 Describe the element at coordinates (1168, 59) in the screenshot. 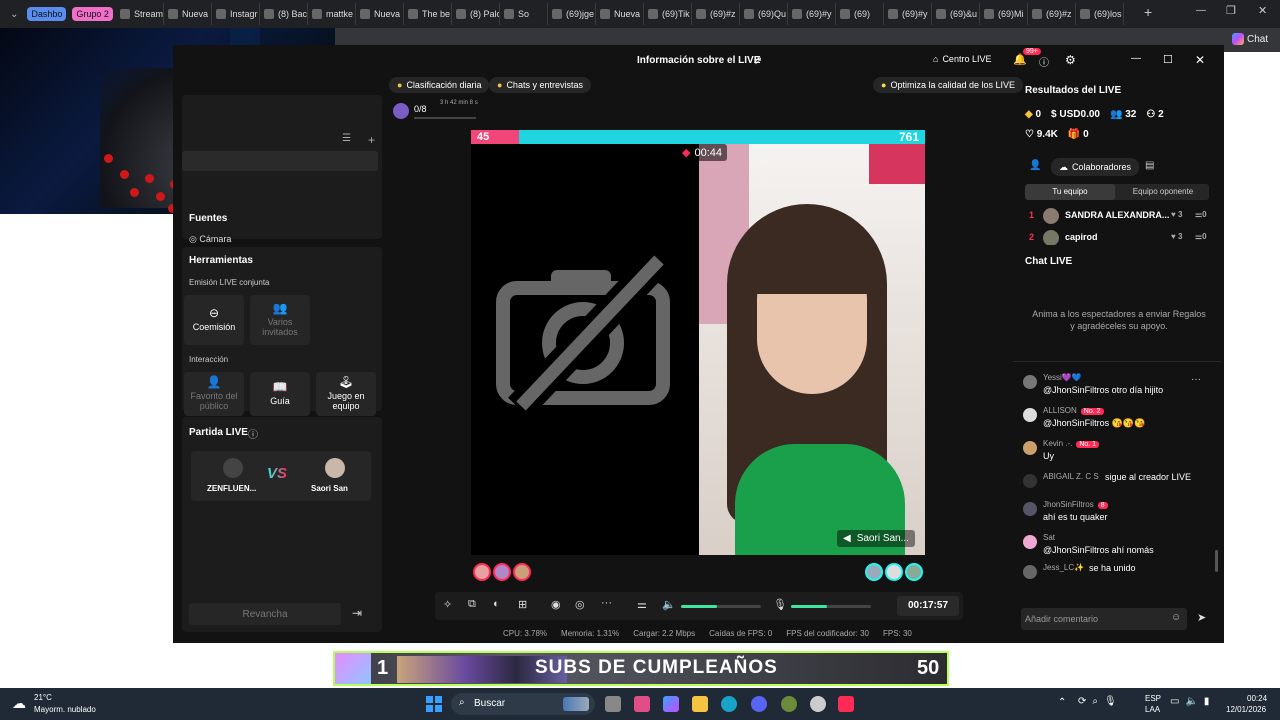

I see `maximize-app-icon: ☐` at that location.